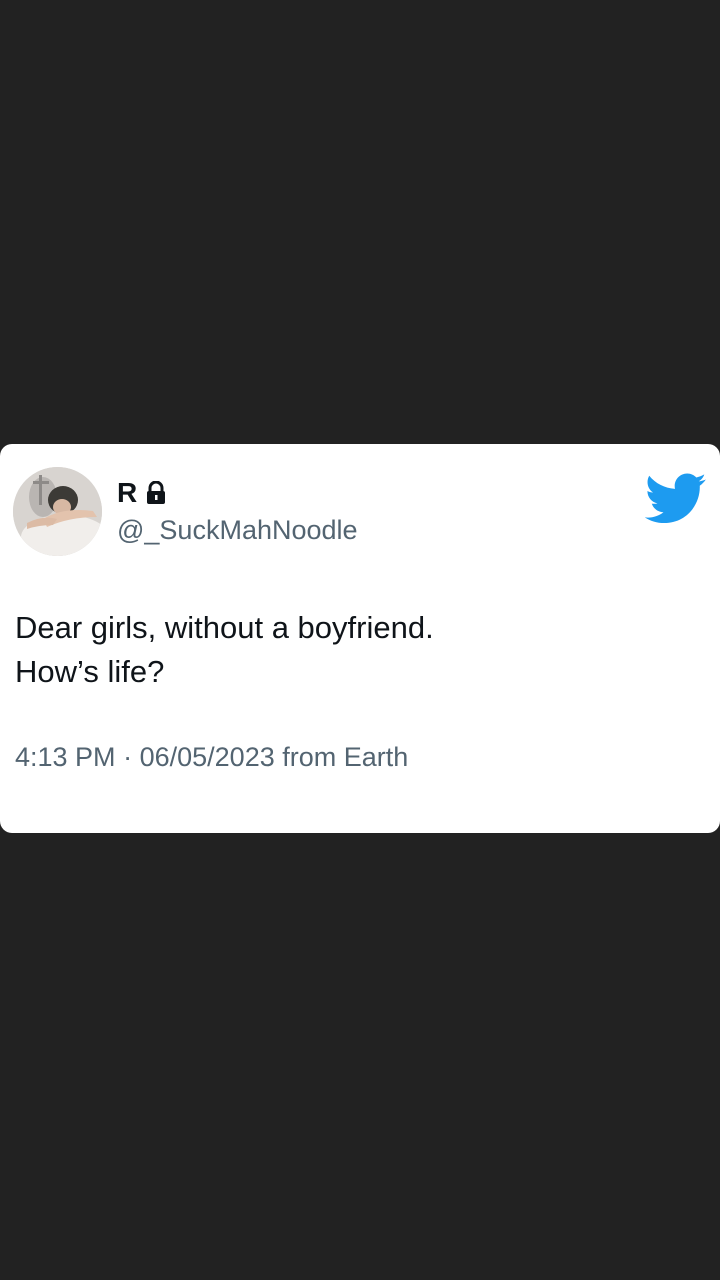  Describe the element at coordinates (57, 511) in the screenshot. I see `avatar` at that location.